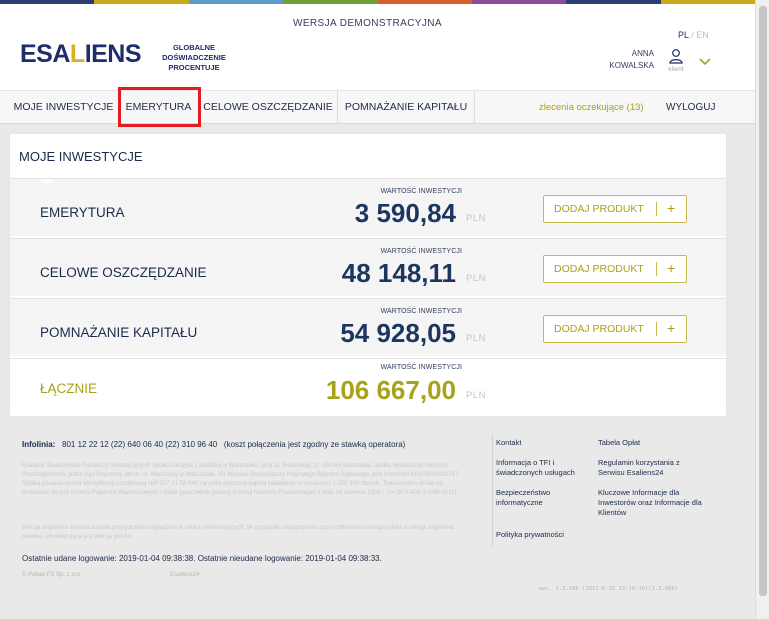 The width and height of the screenshot is (769, 619). What do you see at coordinates (541, 535) in the screenshot?
I see `footer-link-polityka-prywatnosci: Polityka prywatności` at bounding box center [541, 535].